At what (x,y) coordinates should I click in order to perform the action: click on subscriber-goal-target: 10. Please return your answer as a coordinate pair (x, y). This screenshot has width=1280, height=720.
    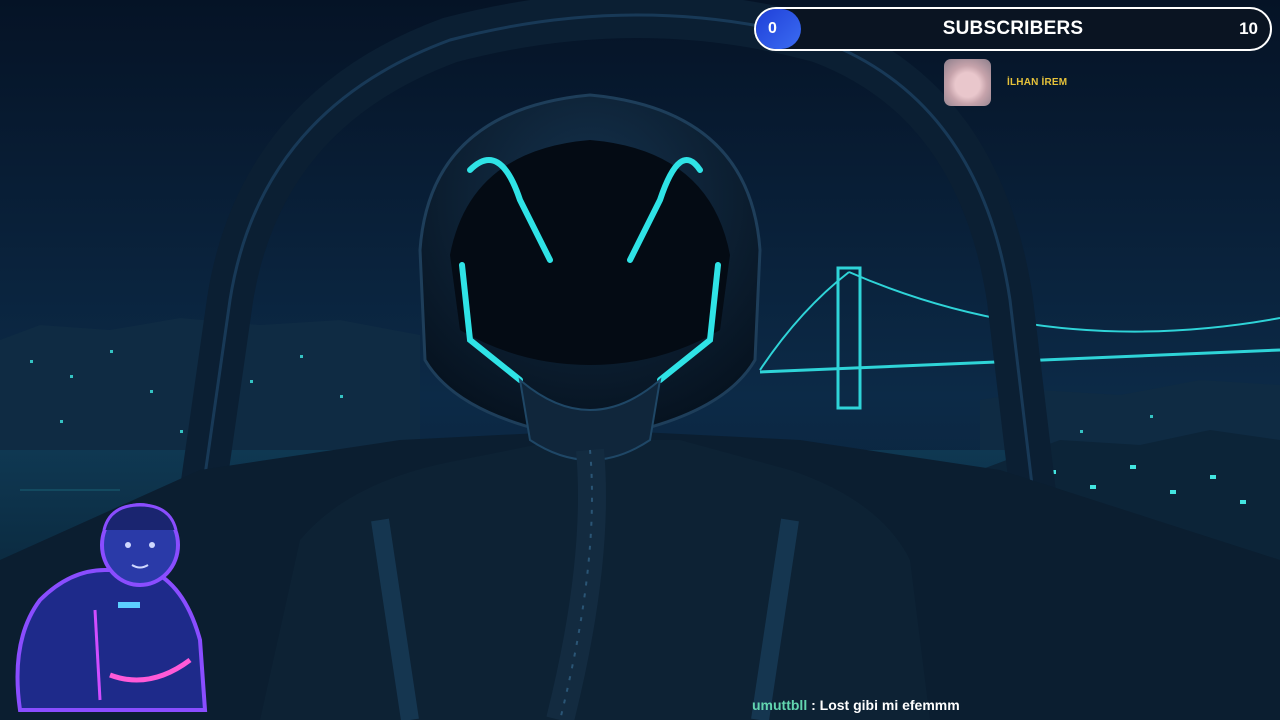
    Looking at the image, I should click on (1248, 28).